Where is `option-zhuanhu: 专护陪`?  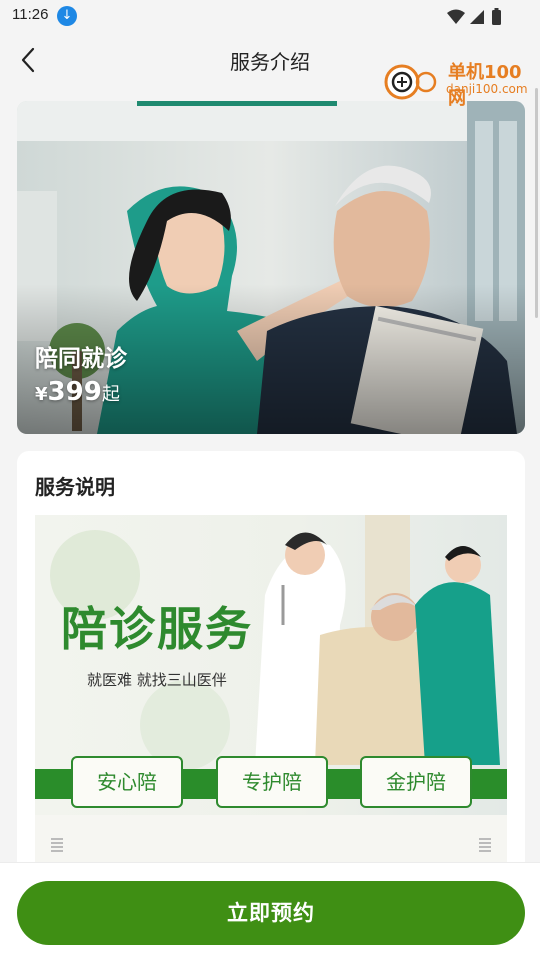 option-zhuanhu: 专护陪 is located at coordinates (272, 782).